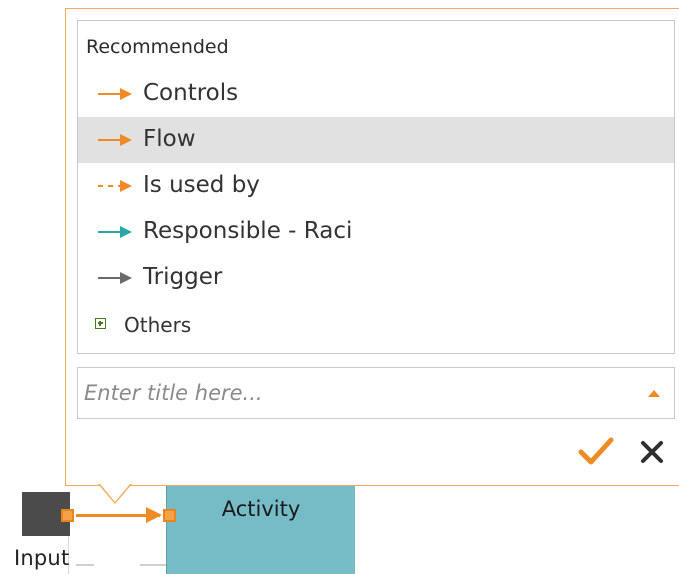 This screenshot has height=574, width=679. Describe the element at coordinates (261, 509) in the screenshot. I see `activity-label: Activity` at that location.